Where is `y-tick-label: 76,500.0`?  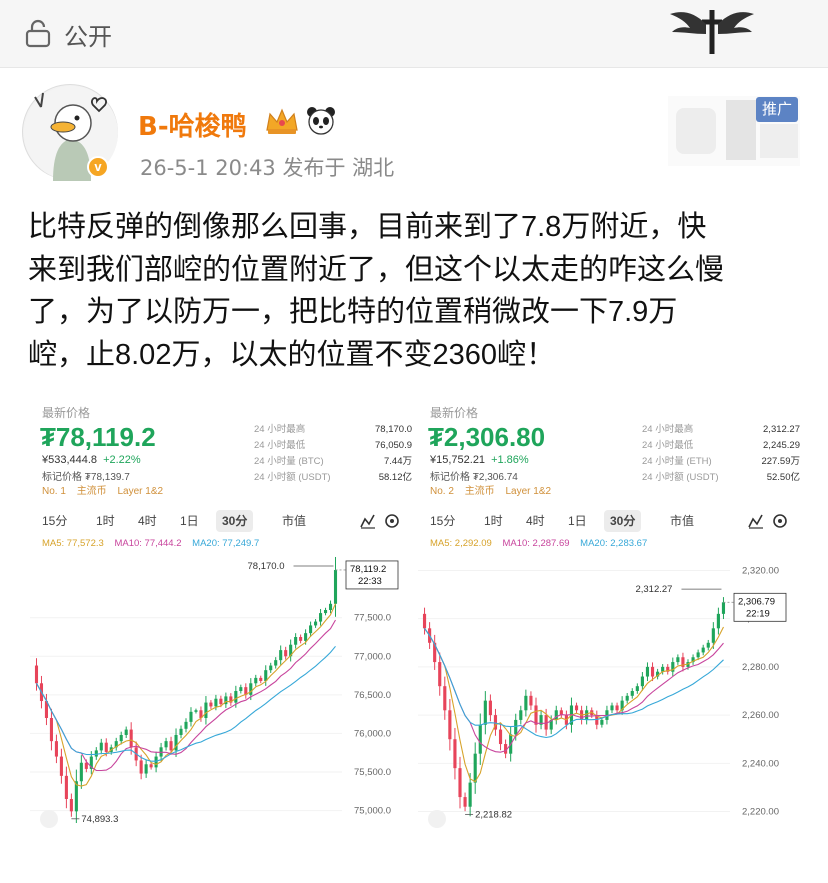 y-tick-label: 76,500.0 is located at coordinates (372, 695).